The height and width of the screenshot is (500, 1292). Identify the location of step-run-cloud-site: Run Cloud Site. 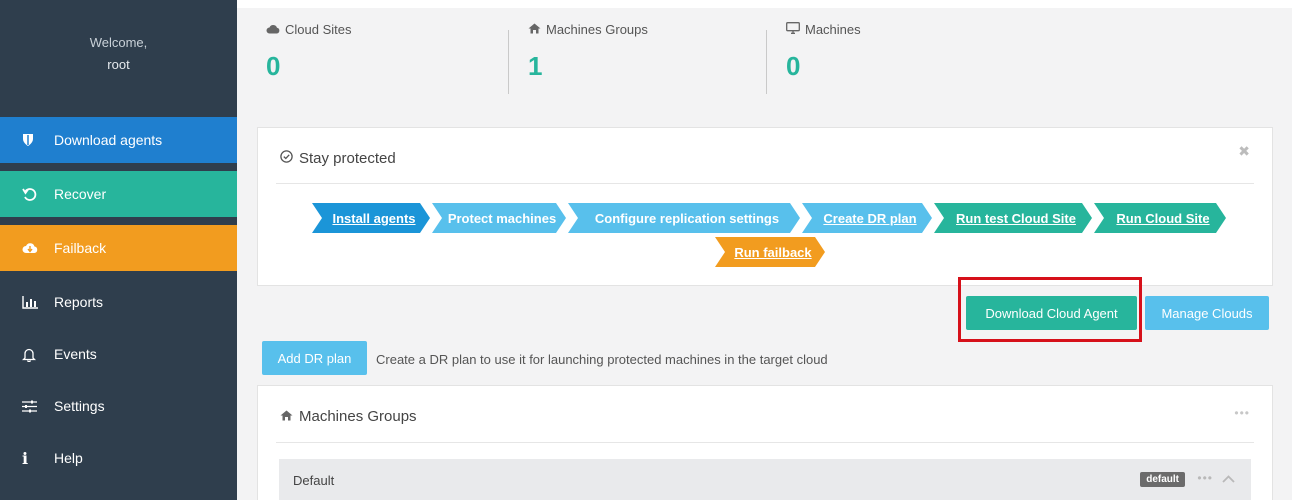
(1160, 218).